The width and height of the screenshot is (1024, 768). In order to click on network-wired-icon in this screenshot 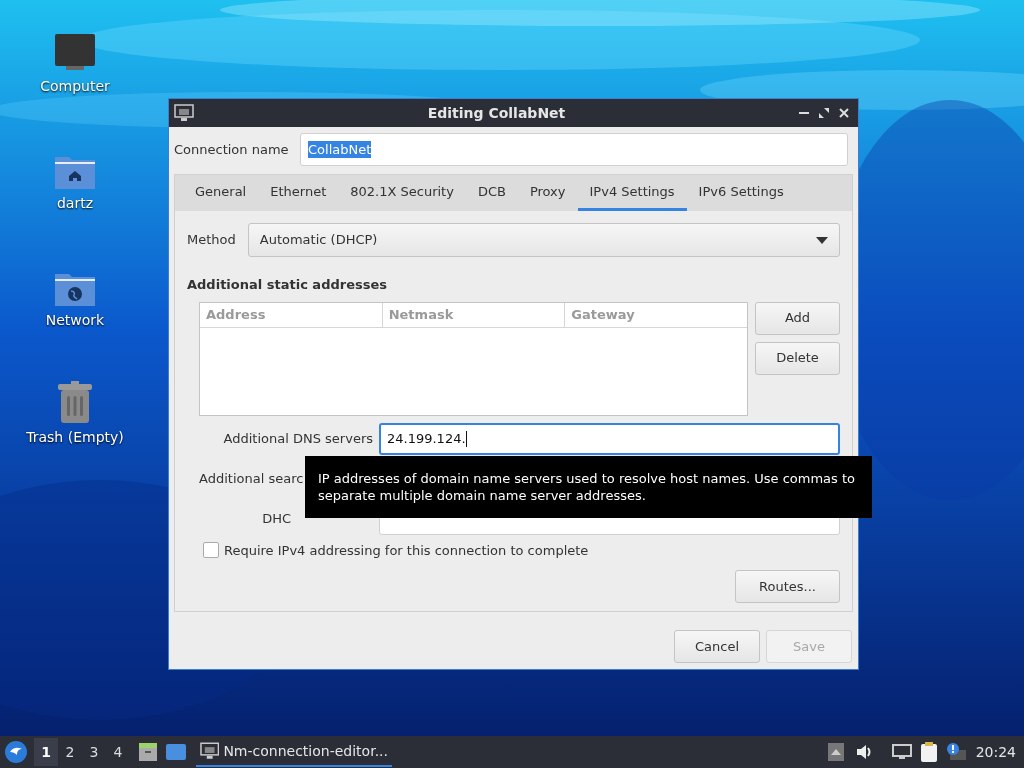, I will do `click(901, 752)`.